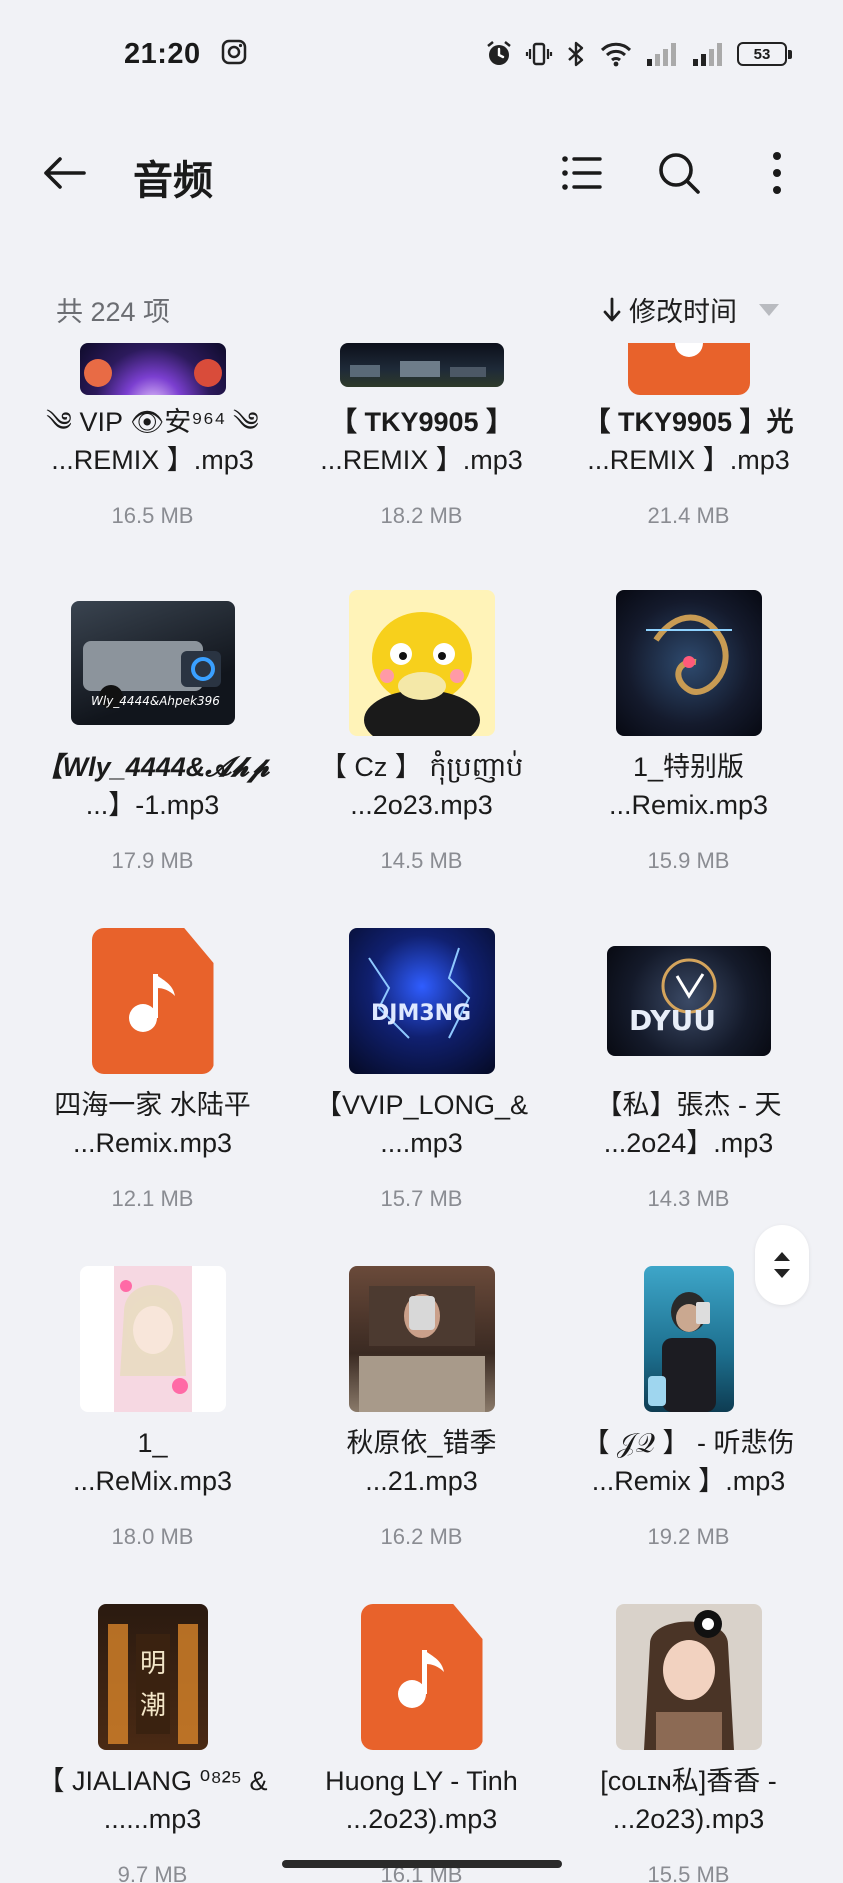  I want to click on file-name-line1: 【Wly_4444&𝓐𝓱𝓹, so click(152, 767).